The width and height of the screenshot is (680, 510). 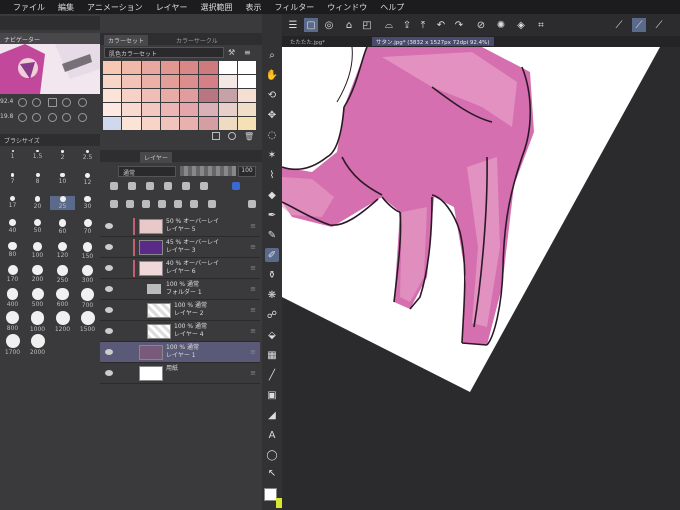 I want to click on navigator-preview, so click(x=50, y=69).